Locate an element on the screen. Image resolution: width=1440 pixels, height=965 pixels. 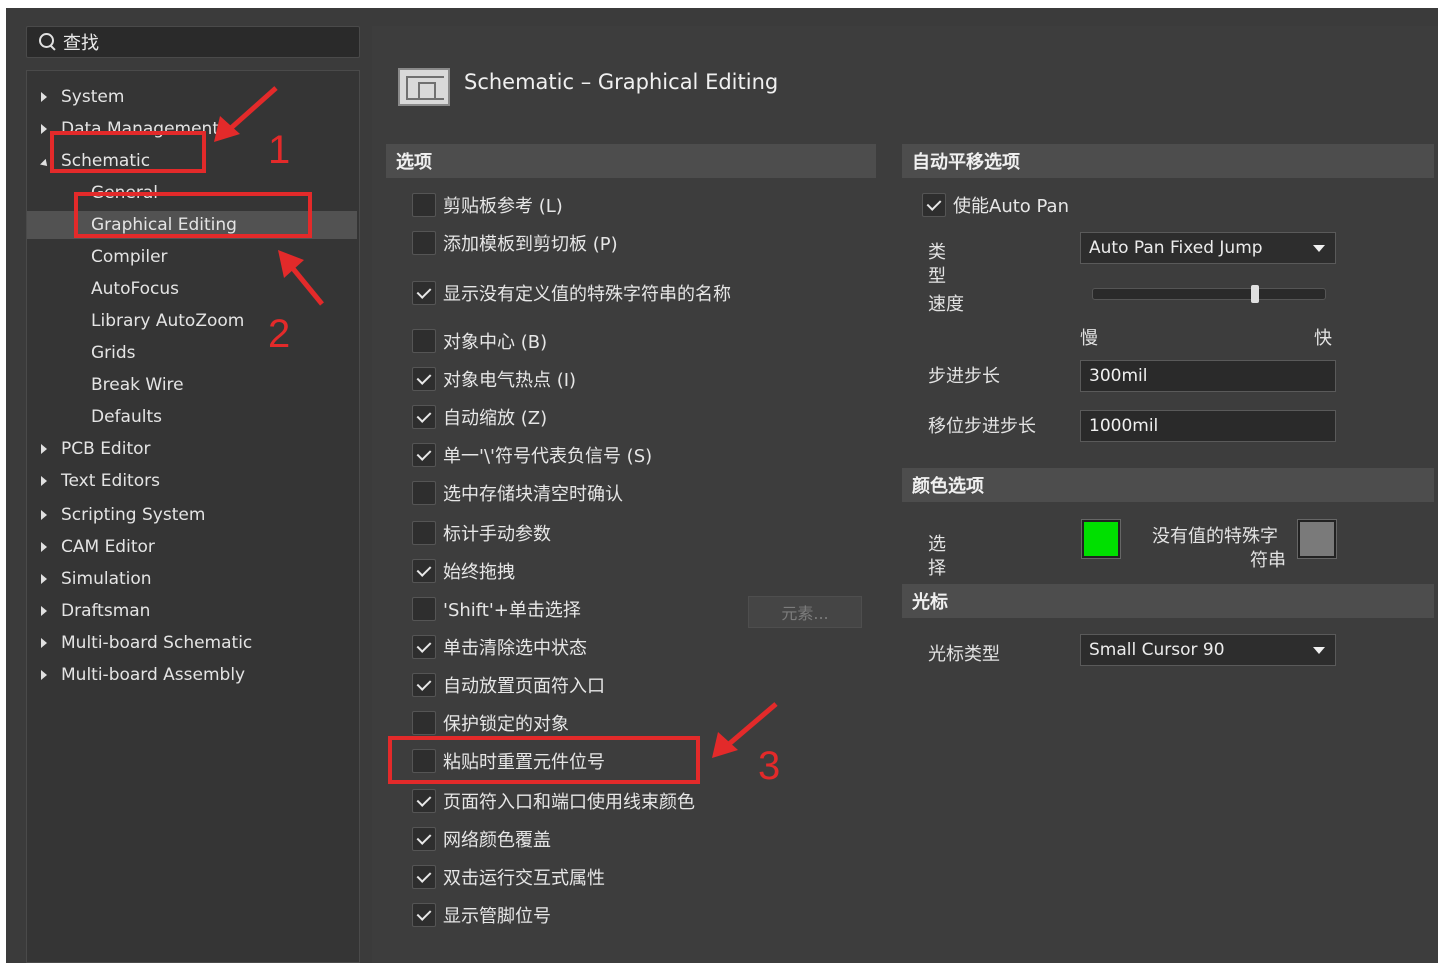
tree-item-label: Simulation is located at coordinates (106, 579).